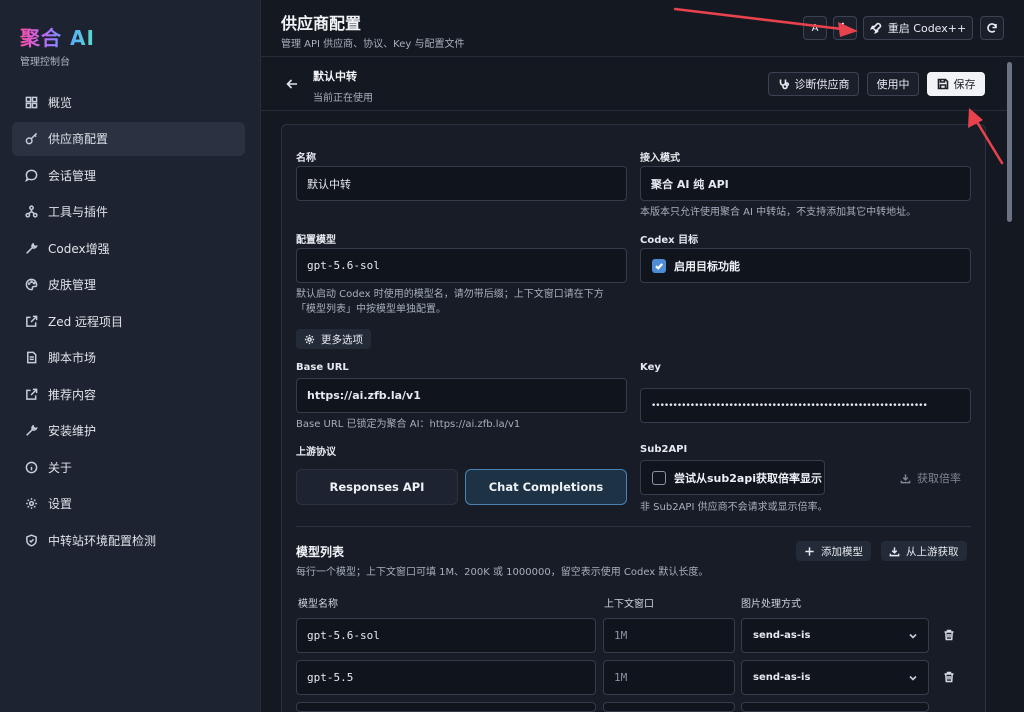 The height and width of the screenshot is (712, 1024). What do you see at coordinates (128, 285) in the screenshot?
I see `sidebar-item-skins: 皮肤管理` at bounding box center [128, 285].